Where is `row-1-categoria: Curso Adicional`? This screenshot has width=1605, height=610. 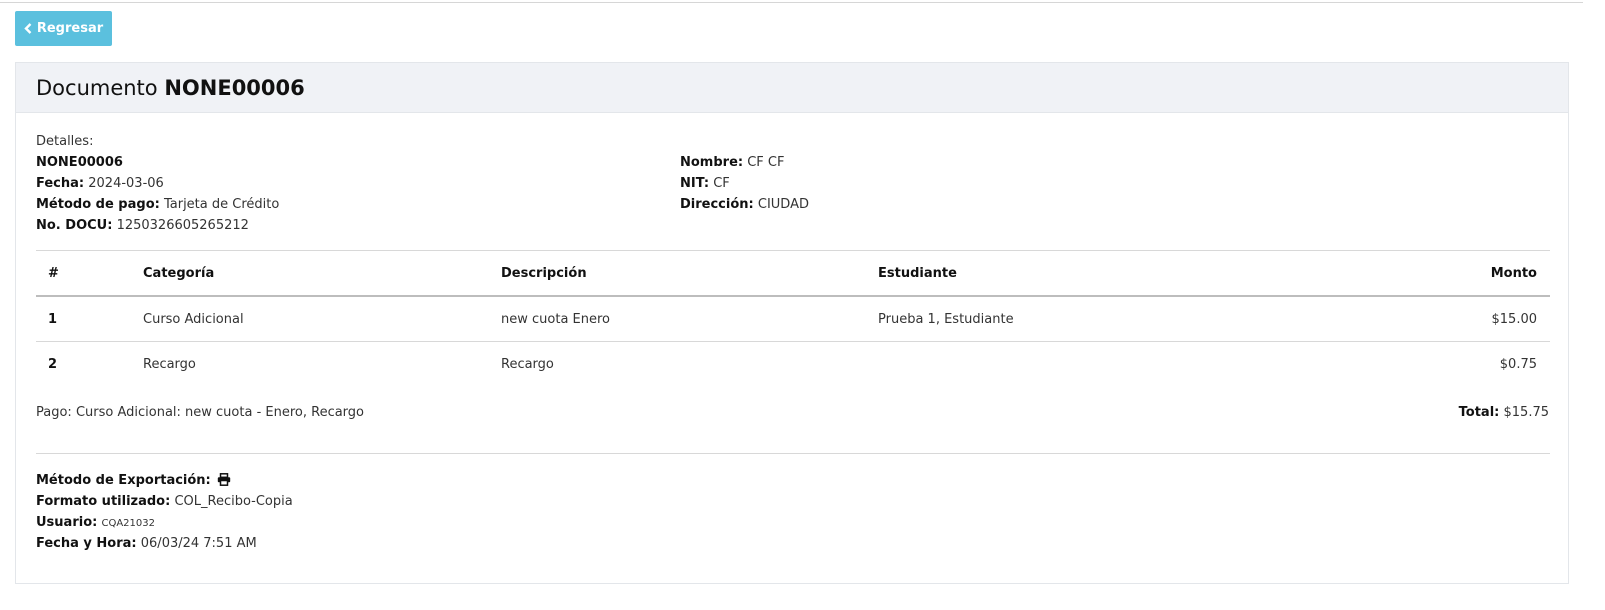 row-1-categoria: Curso Adicional is located at coordinates (193, 319).